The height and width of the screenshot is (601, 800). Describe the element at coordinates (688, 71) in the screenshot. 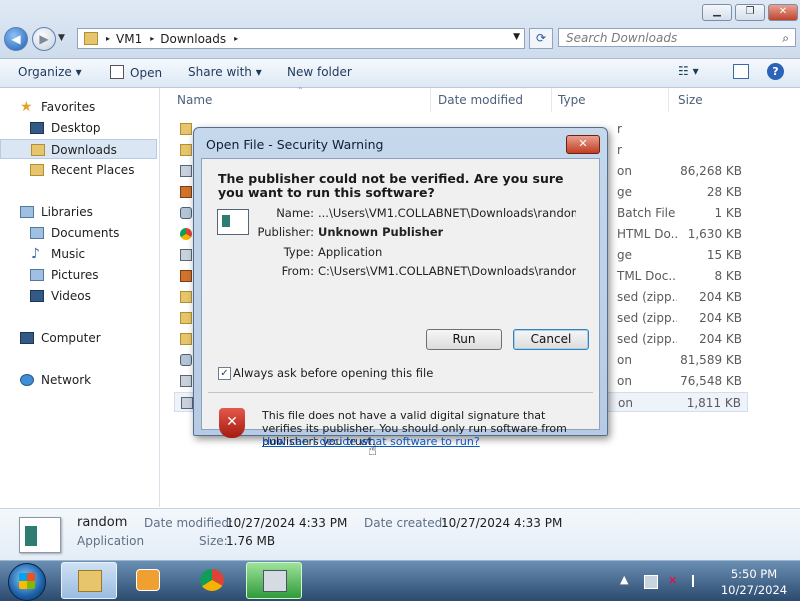

I see `change-view-button: ☷ ▾` at that location.